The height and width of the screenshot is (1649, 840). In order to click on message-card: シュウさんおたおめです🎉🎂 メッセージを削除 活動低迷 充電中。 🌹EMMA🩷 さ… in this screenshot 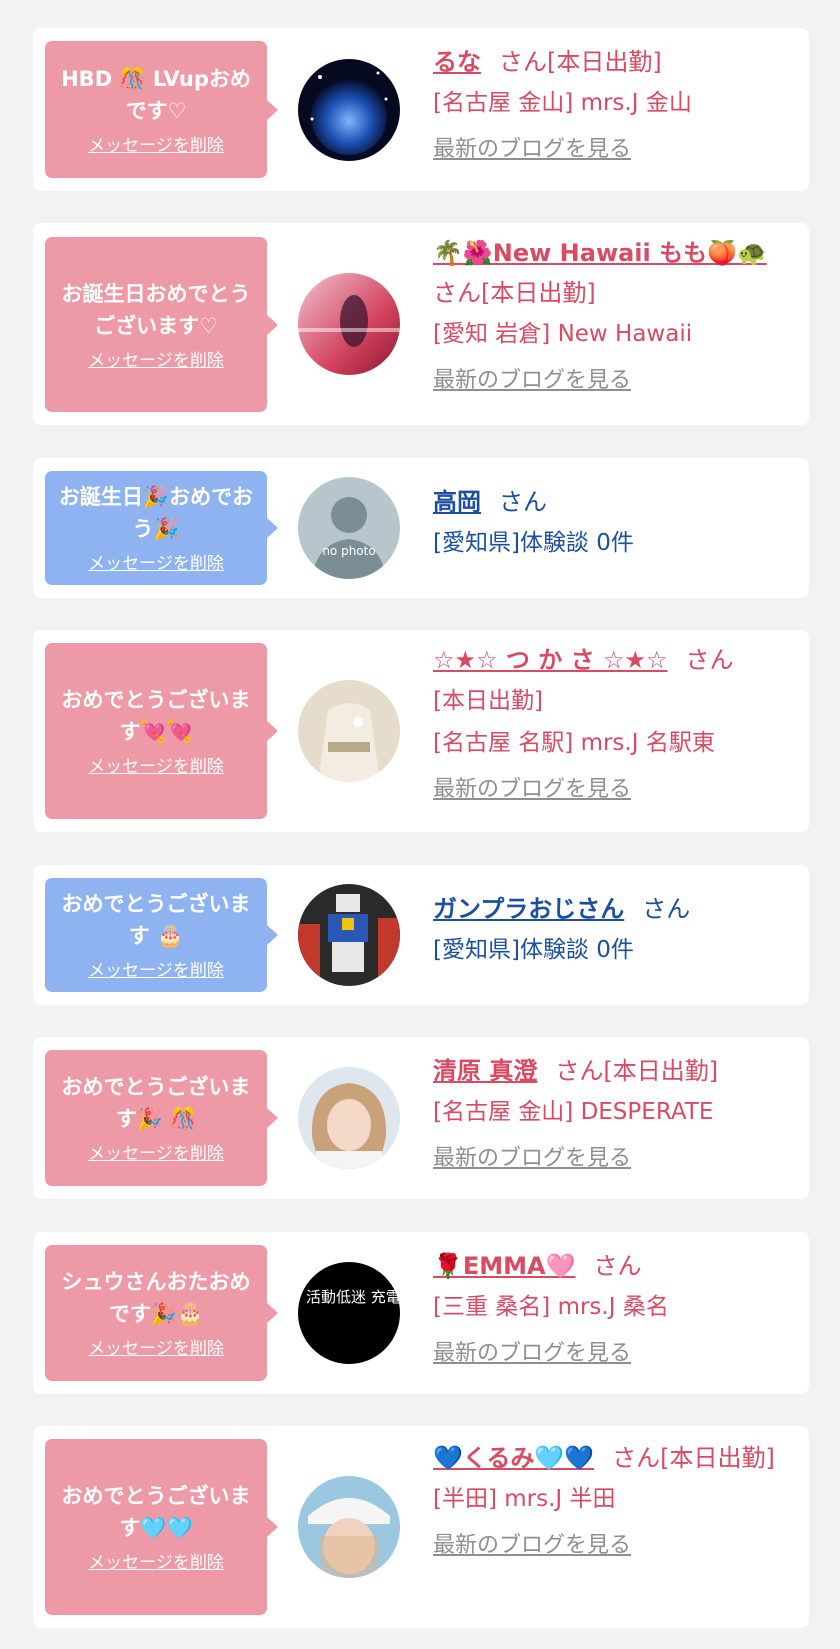, I will do `click(421, 1313)`.